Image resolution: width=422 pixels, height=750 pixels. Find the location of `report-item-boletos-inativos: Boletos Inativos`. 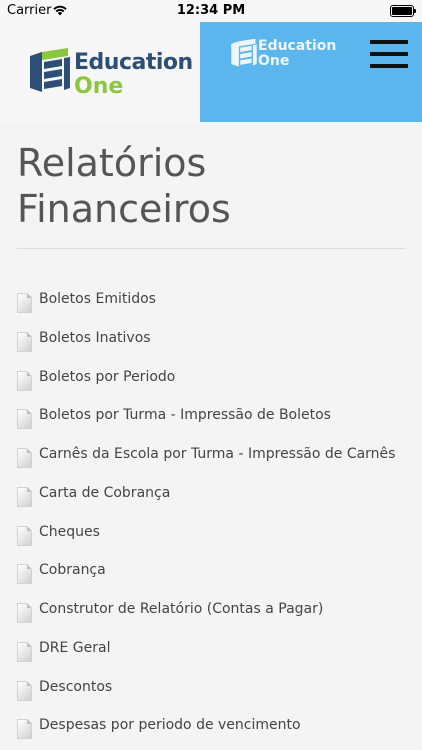

report-item-boletos-inativos: Boletos Inativos is located at coordinates (217, 343).